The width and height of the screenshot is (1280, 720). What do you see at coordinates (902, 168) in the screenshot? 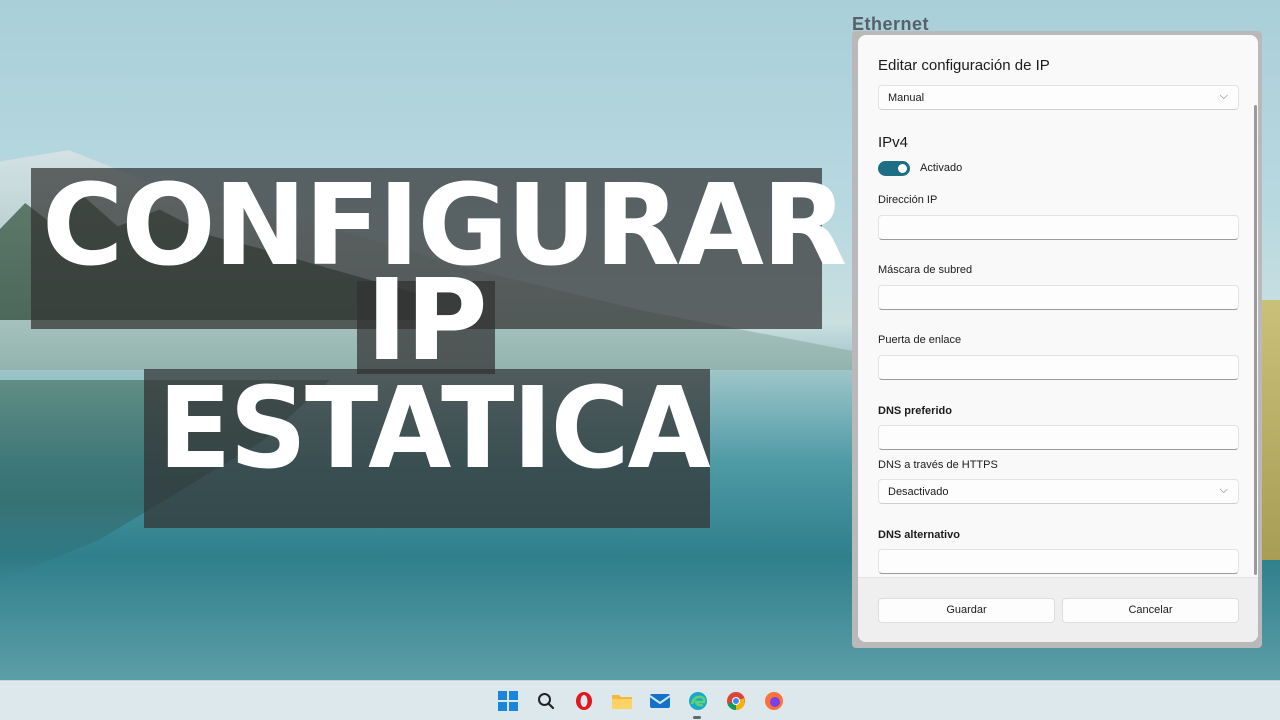
I see `toggle-knob` at bounding box center [902, 168].